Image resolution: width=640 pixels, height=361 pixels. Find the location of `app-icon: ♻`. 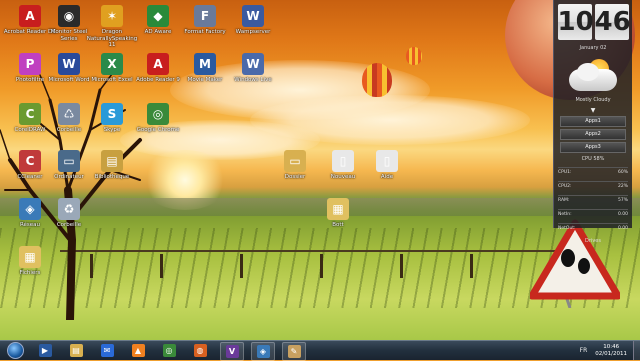

app-icon: ♻ is located at coordinates (69, 209).